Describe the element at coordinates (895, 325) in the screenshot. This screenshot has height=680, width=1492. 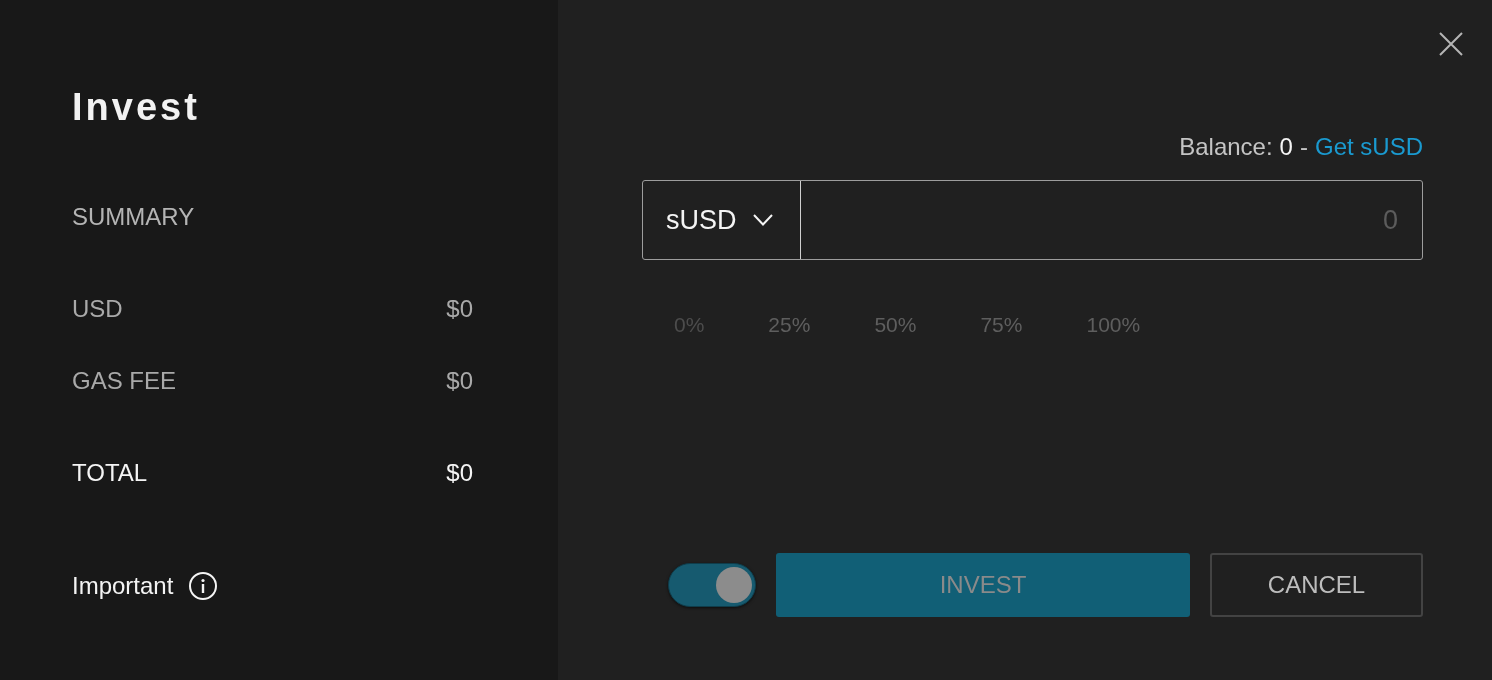
I see `percent-button: 50%` at that location.